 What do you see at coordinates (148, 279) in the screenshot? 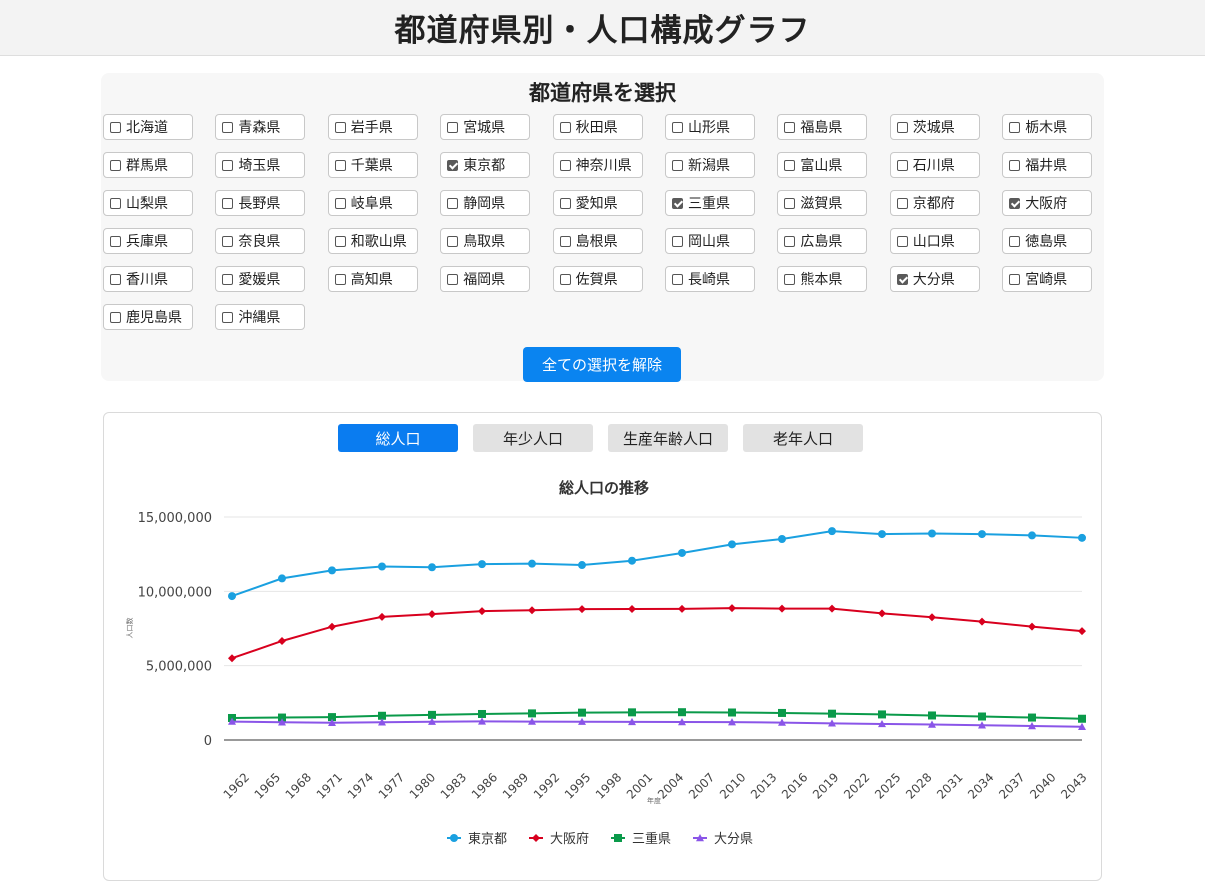
I see `prefecture-checkbox-item: 香川県` at bounding box center [148, 279].